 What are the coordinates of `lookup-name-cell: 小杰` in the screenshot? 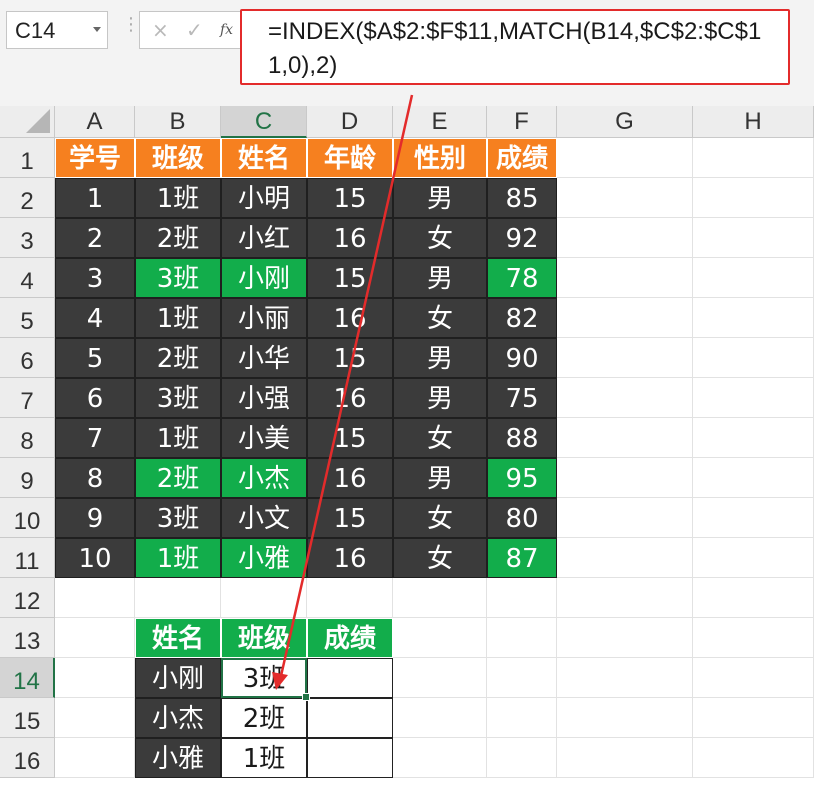 It's located at (178, 718).